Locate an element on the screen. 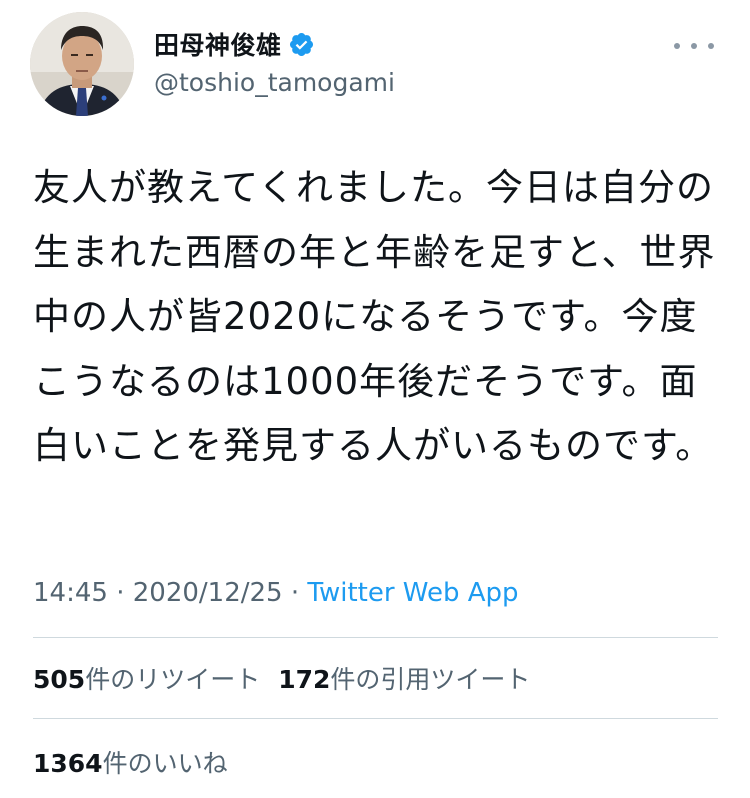 Image resolution: width=750 pixels, height=798 pixels. tweet-header: 田母神俊雄 @toshio_tamogami is located at coordinates (375, 64).